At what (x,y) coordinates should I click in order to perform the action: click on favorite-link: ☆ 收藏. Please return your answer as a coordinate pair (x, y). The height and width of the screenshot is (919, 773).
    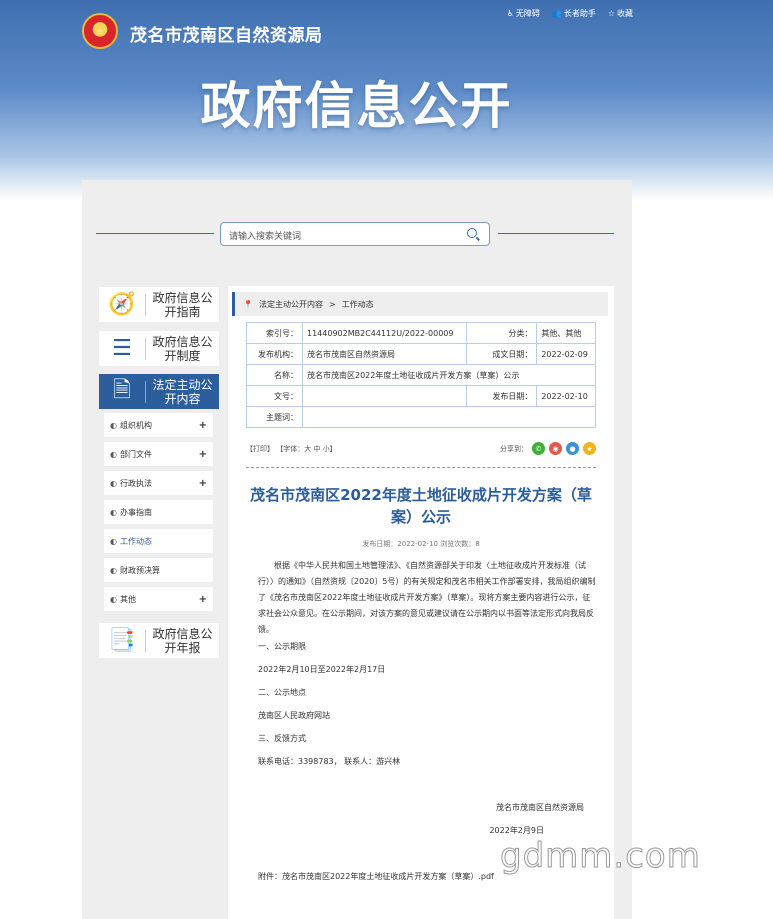
    Looking at the image, I should click on (620, 13).